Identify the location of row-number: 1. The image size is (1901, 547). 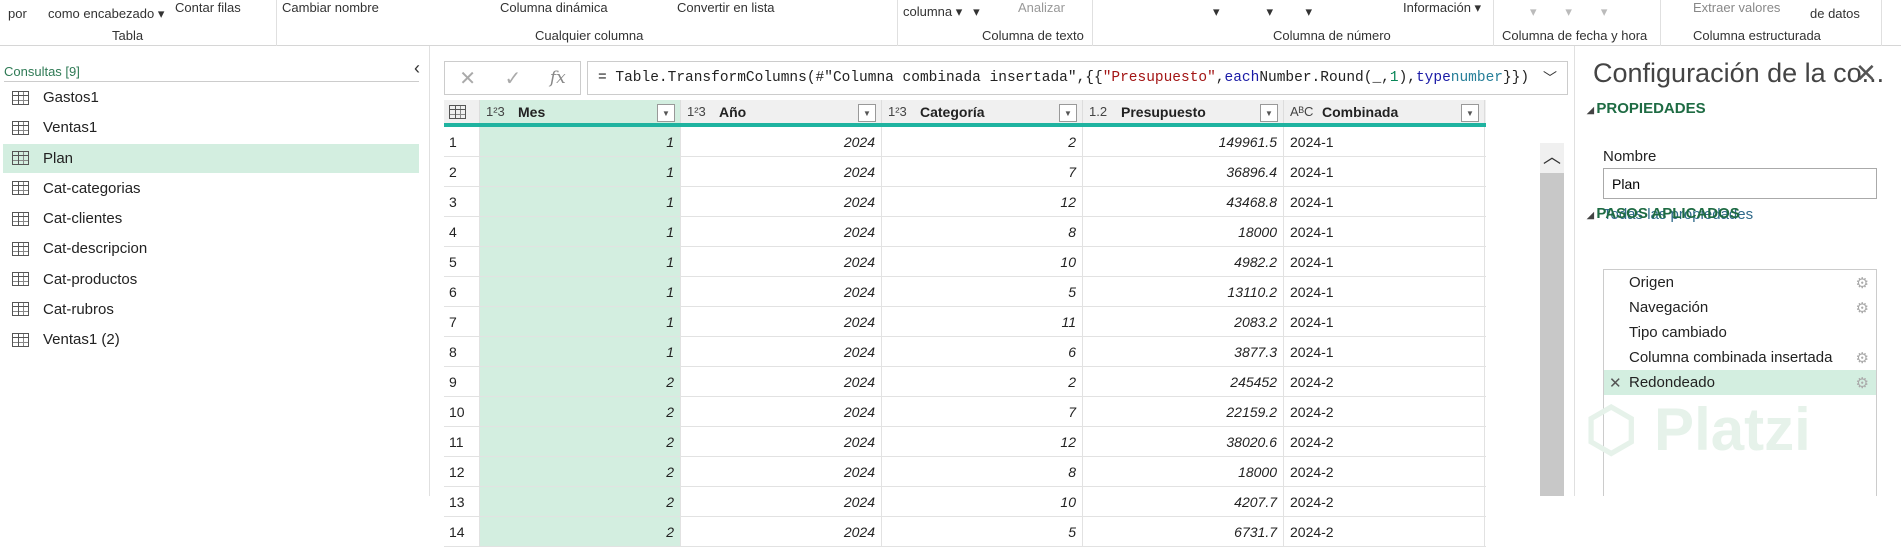
(462, 141).